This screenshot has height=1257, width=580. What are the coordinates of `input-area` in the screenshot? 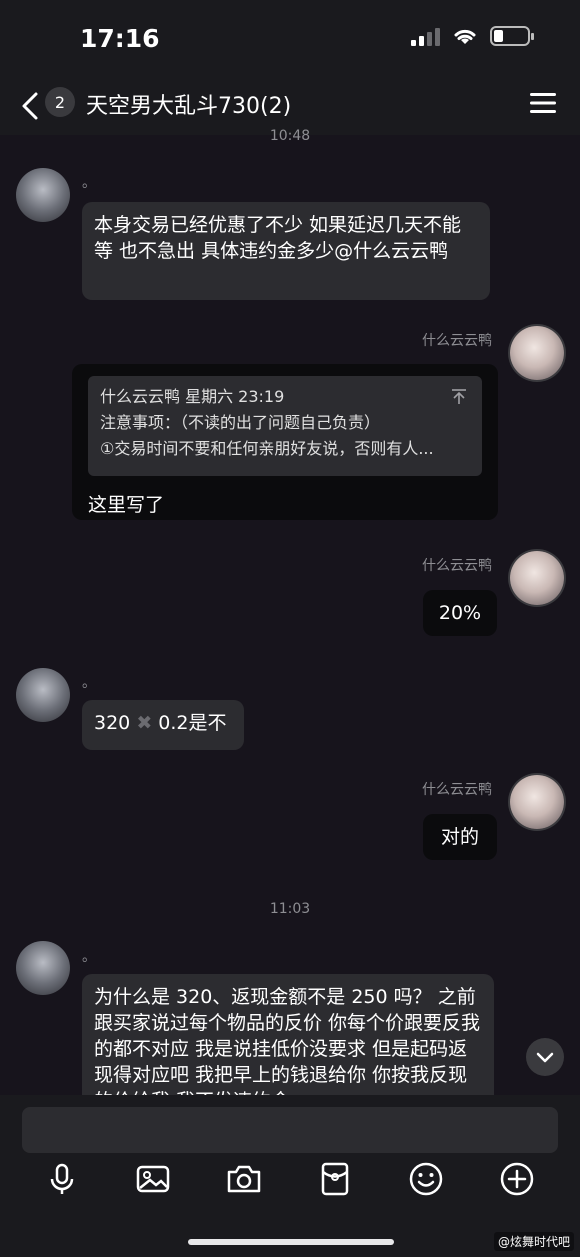 It's located at (290, 1176).